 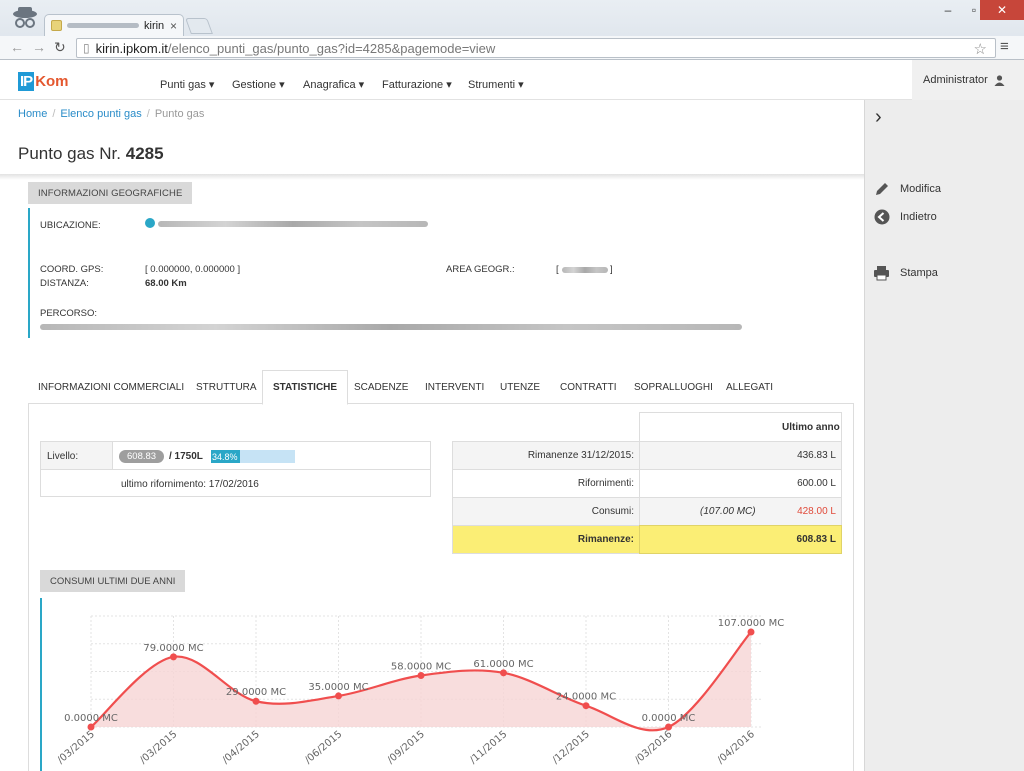 I want to click on ubicazione-redacted, so click(x=293, y=224).